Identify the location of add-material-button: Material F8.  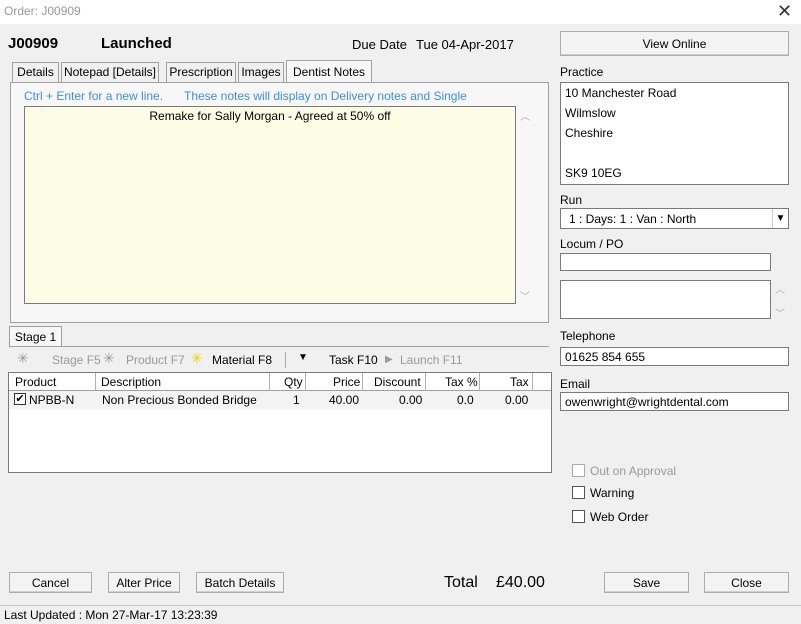
(242, 360).